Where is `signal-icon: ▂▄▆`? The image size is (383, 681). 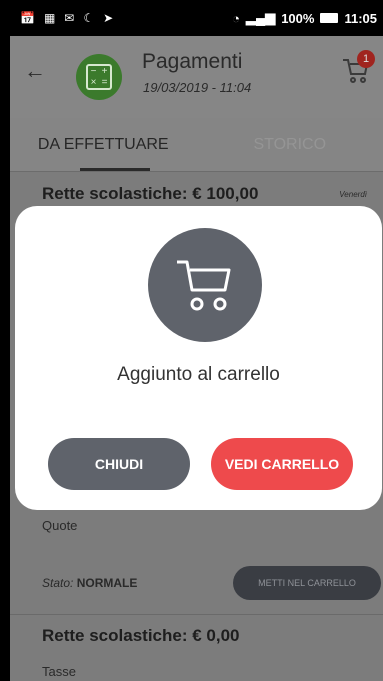 signal-icon: ▂▄▆ is located at coordinates (260, 17).